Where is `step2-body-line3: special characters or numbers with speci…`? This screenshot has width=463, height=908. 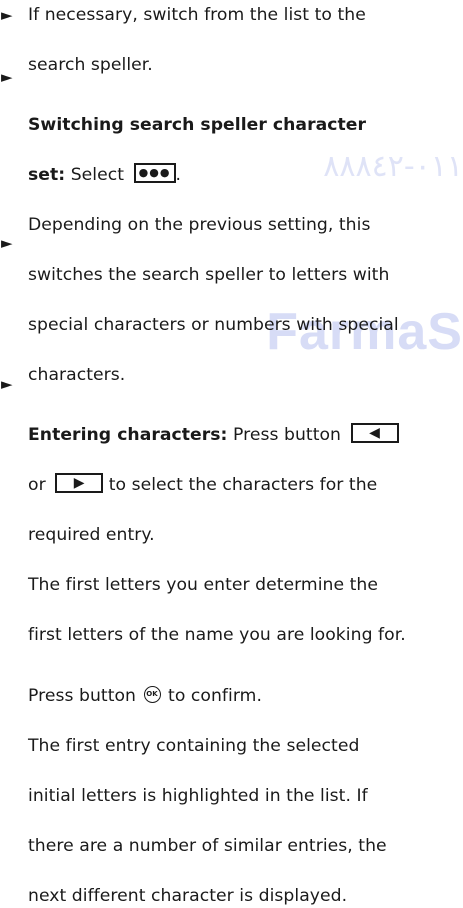 step2-body-line3: special characters or numbers with speci… is located at coordinates (213, 325).